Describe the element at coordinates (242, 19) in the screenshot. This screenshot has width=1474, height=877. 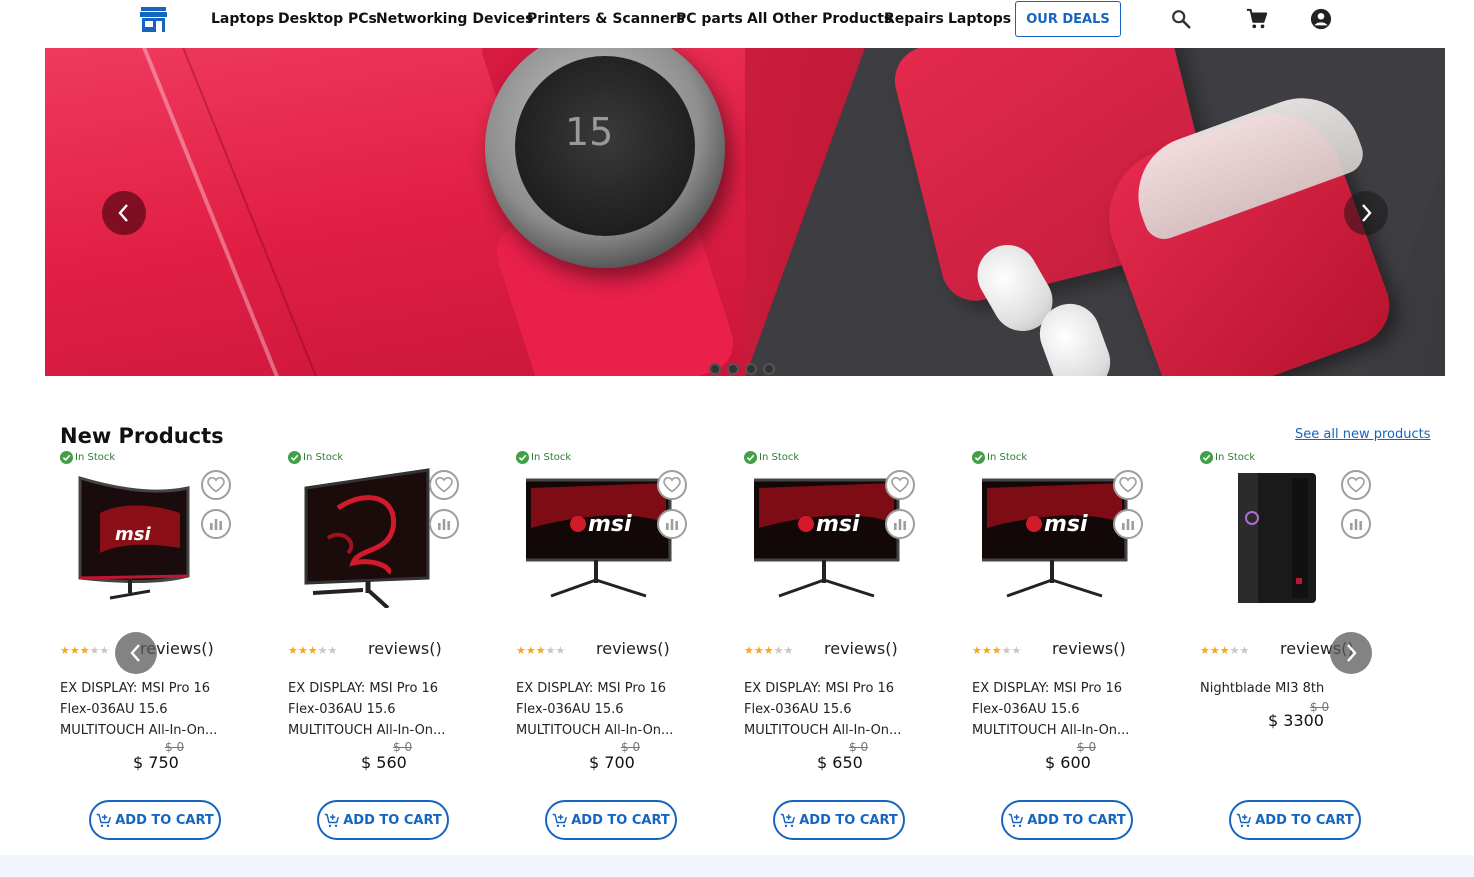
I see `nav-laptops: Laptops` at that location.